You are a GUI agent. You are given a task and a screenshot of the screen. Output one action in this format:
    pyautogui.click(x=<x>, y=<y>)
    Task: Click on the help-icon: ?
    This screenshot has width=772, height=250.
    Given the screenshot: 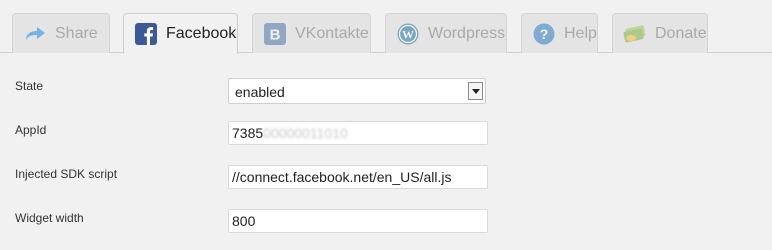 What is the action you would take?
    pyautogui.click(x=544, y=34)
    